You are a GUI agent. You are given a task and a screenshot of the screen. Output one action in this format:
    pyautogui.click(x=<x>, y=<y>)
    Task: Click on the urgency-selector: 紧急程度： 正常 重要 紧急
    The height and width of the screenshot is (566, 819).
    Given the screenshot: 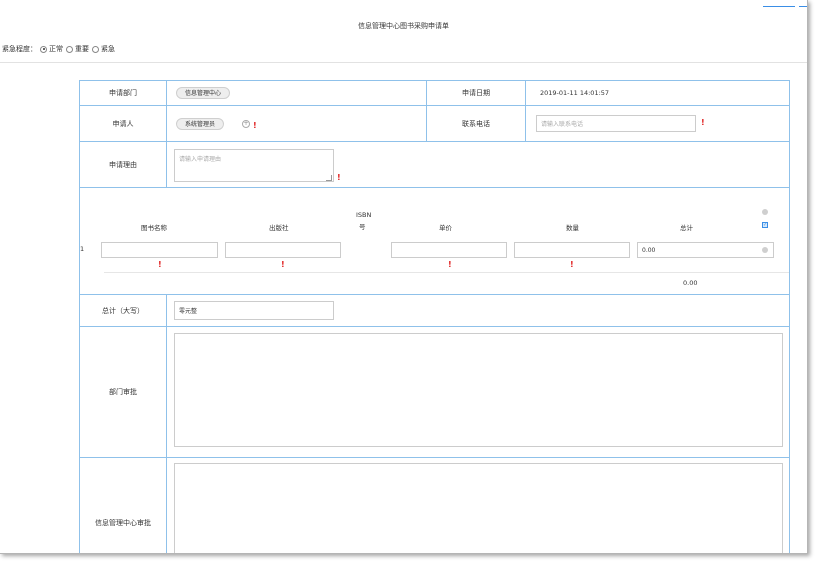 What is the action you would take?
    pyautogui.click(x=58, y=49)
    